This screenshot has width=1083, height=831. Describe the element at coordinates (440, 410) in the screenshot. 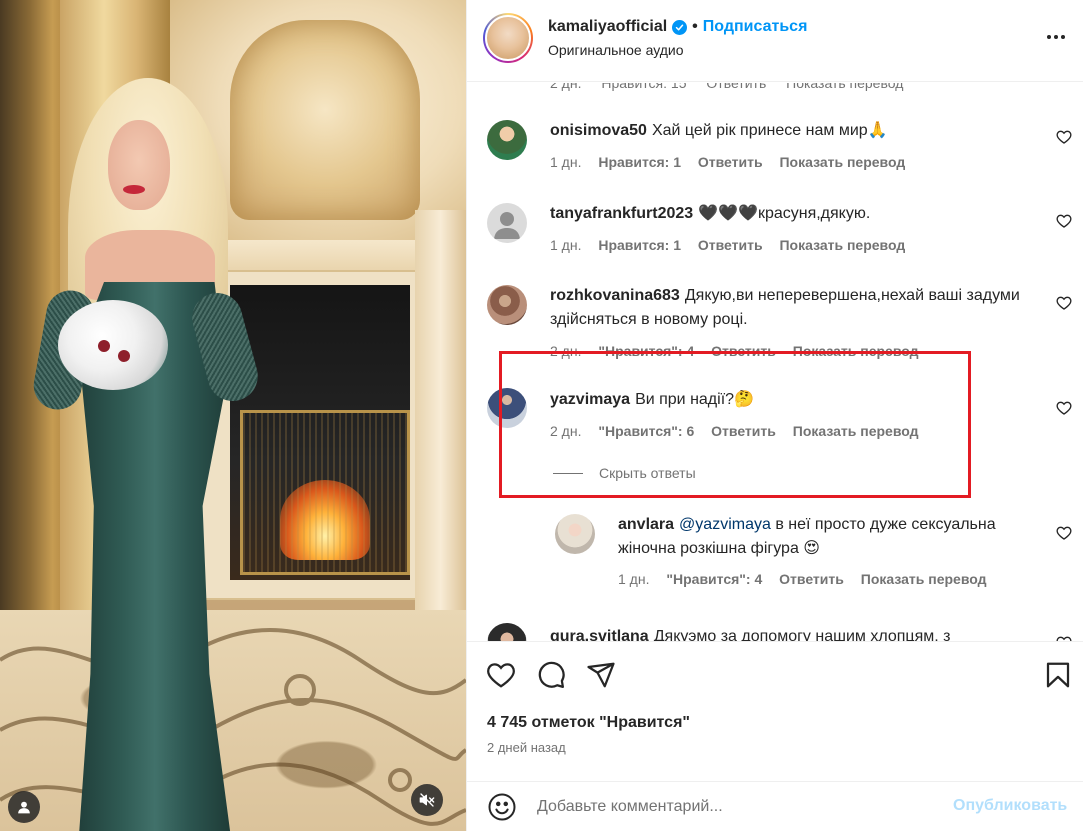

I see `media-fireplace-pillar` at that location.